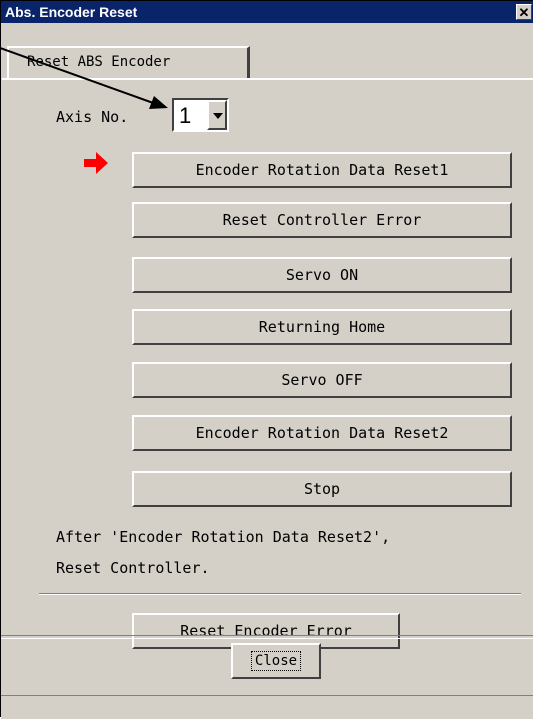  I want to click on window-title: Abs. Encoder Reset, so click(71, 12).